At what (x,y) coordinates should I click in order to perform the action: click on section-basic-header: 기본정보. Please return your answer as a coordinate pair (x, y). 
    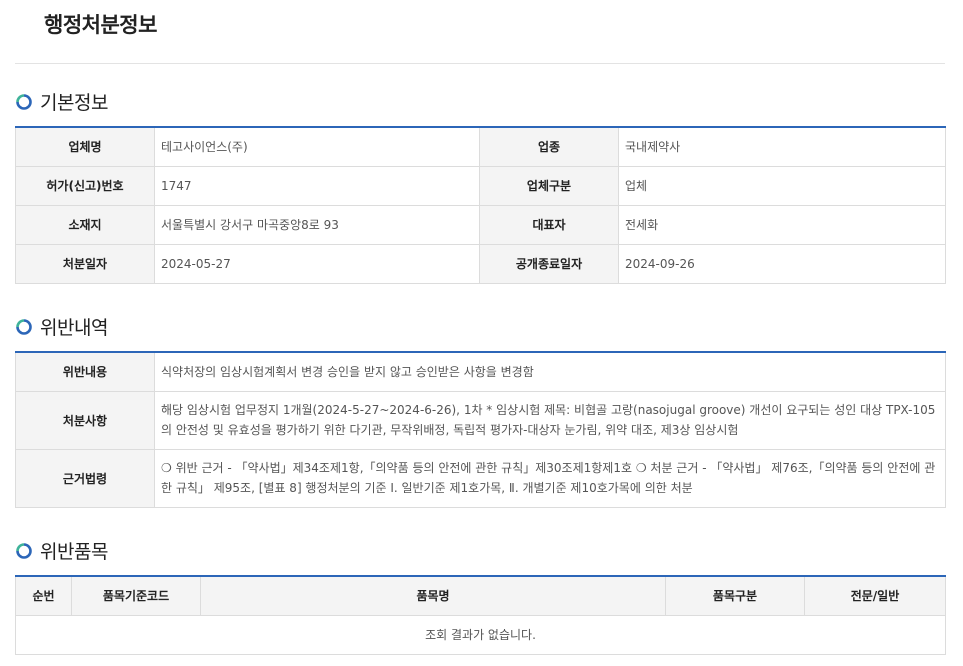
    Looking at the image, I should click on (62, 101).